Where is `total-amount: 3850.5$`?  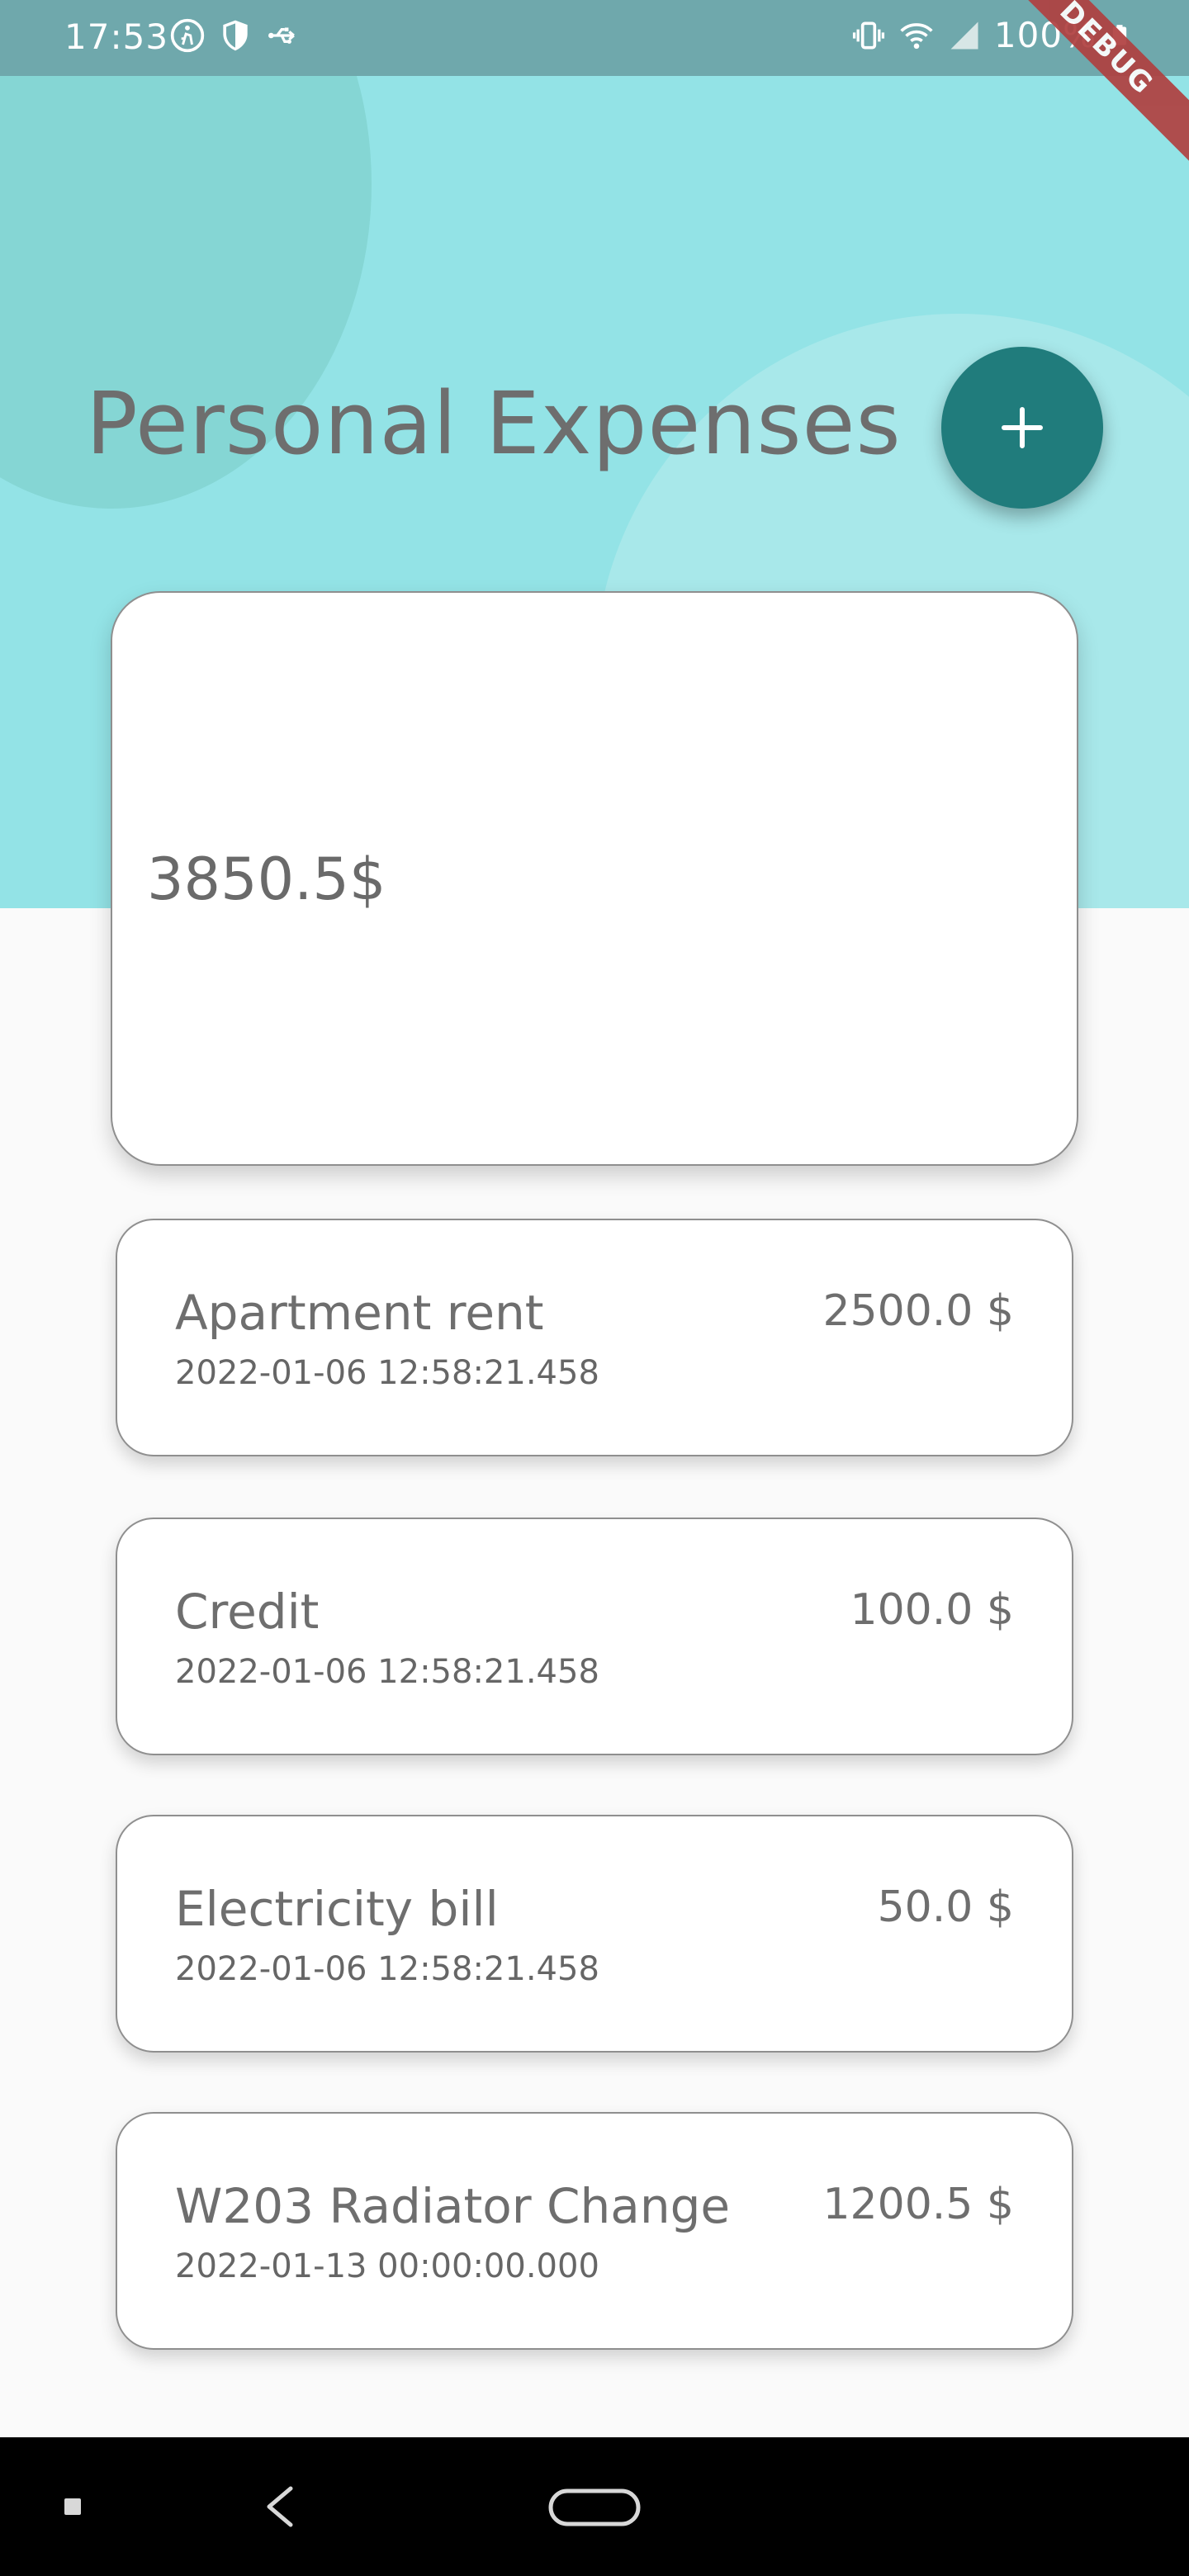
total-amount: 3850.5$ is located at coordinates (266, 879).